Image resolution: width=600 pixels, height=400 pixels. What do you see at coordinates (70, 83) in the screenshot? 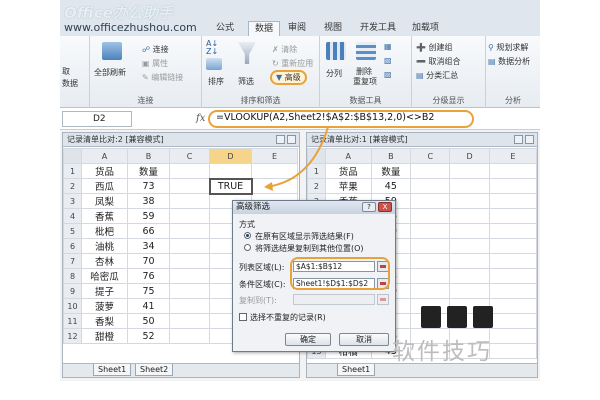
I see `get-data-label-2: 数据` at bounding box center [70, 83].